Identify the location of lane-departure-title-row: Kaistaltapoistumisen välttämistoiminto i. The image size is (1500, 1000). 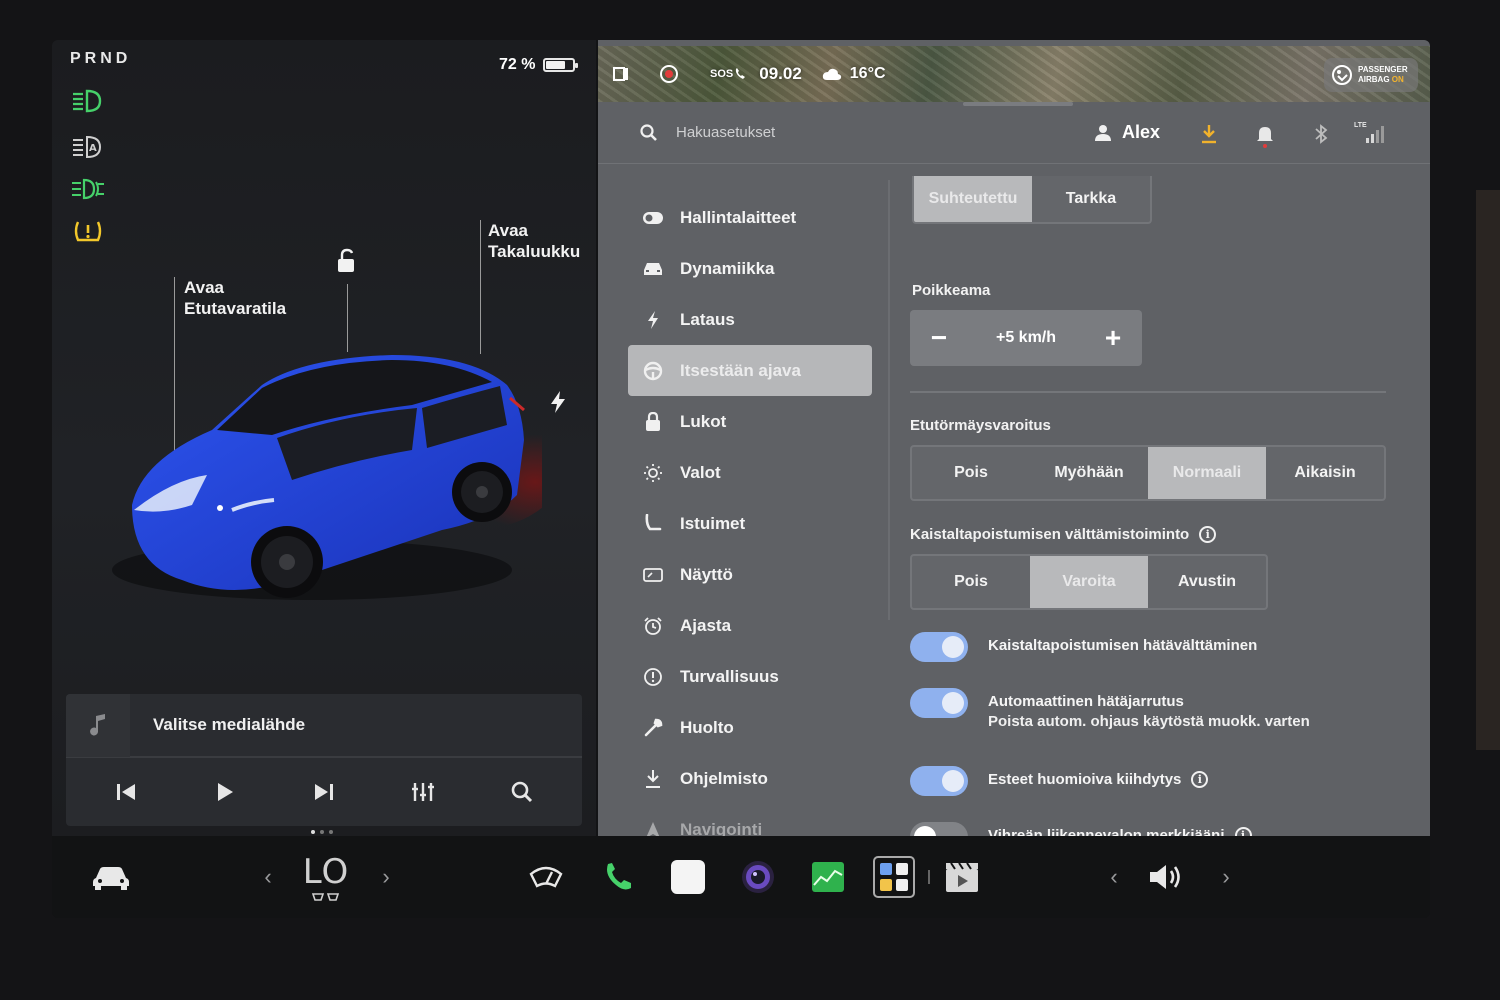
(1063, 534).